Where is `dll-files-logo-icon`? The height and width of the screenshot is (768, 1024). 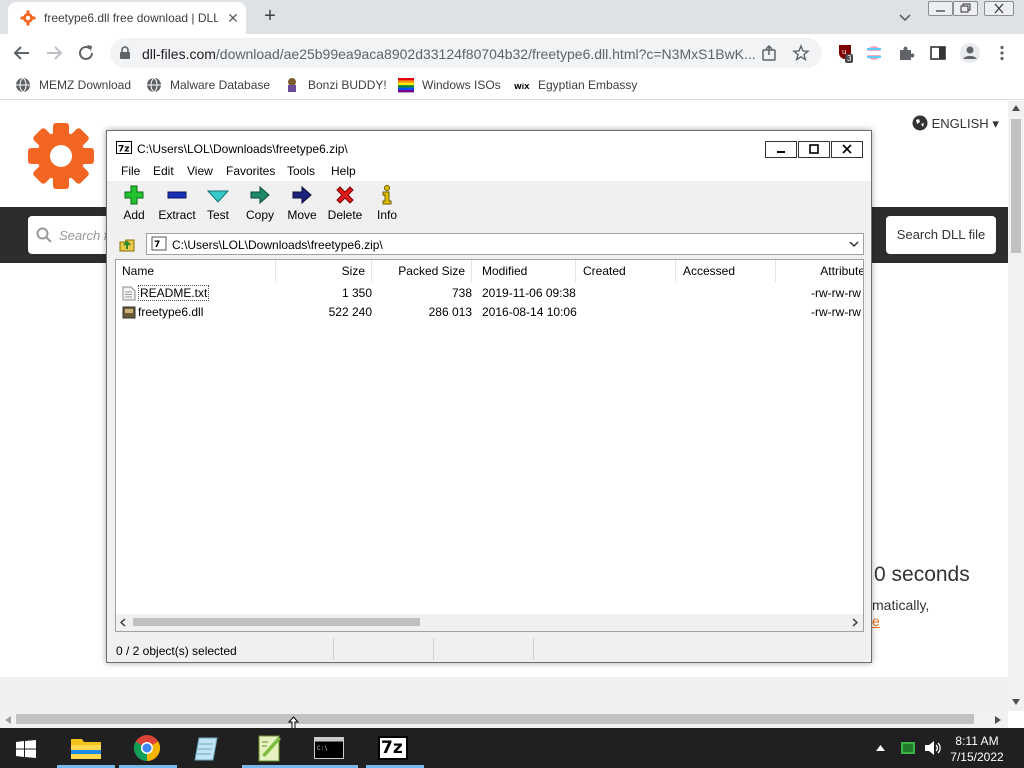 dll-files-logo-icon is located at coordinates (61, 156).